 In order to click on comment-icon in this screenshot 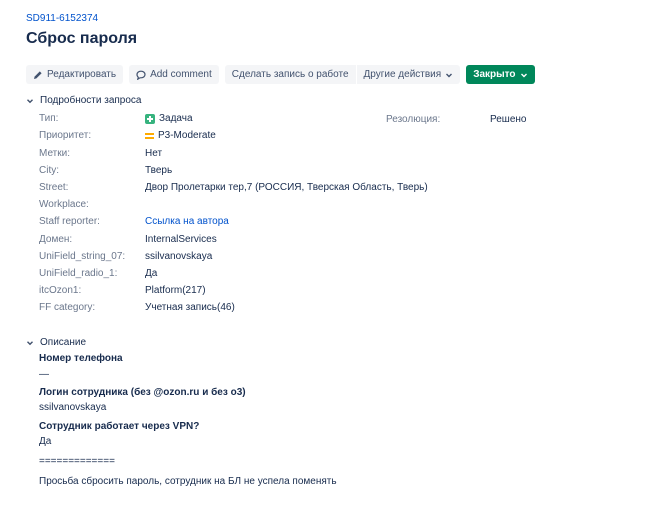, I will do `click(141, 75)`.